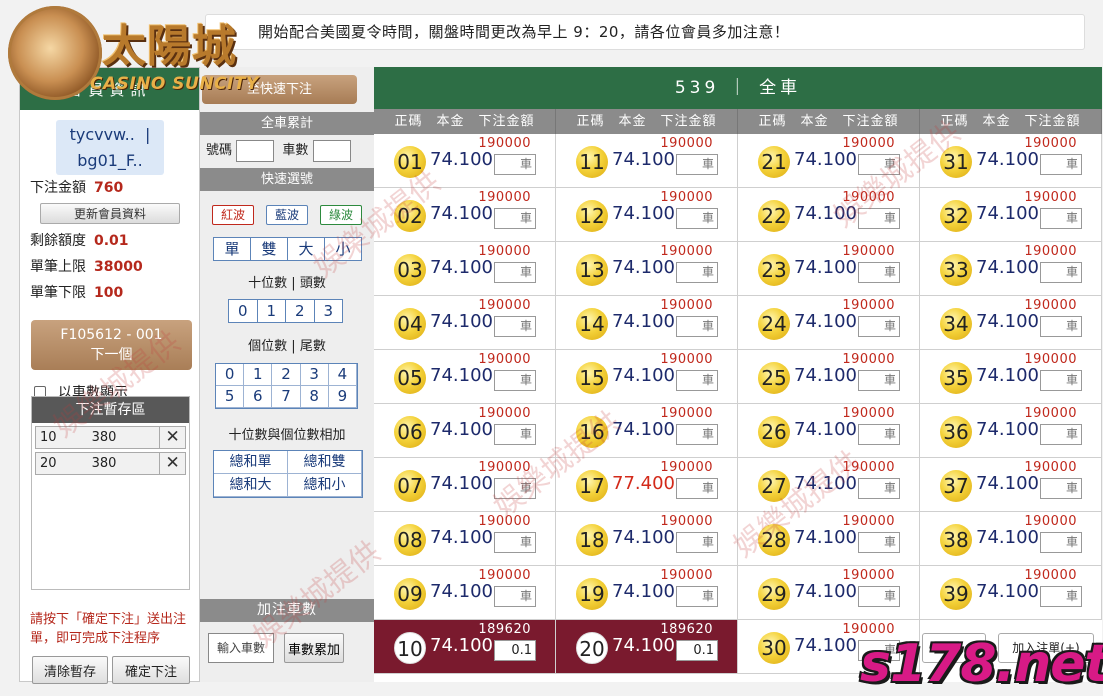 The width and height of the screenshot is (1103, 696). Describe the element at coordinates (1011, 539) in the screenshot. I see `number-cell: 38 190000 74.100 車` at that location.